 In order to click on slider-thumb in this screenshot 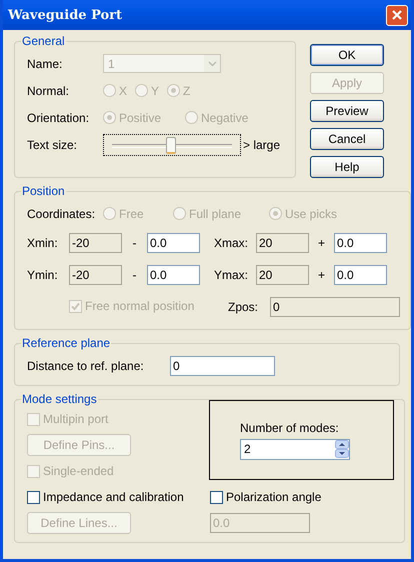, I will do `click(171, 145)`.